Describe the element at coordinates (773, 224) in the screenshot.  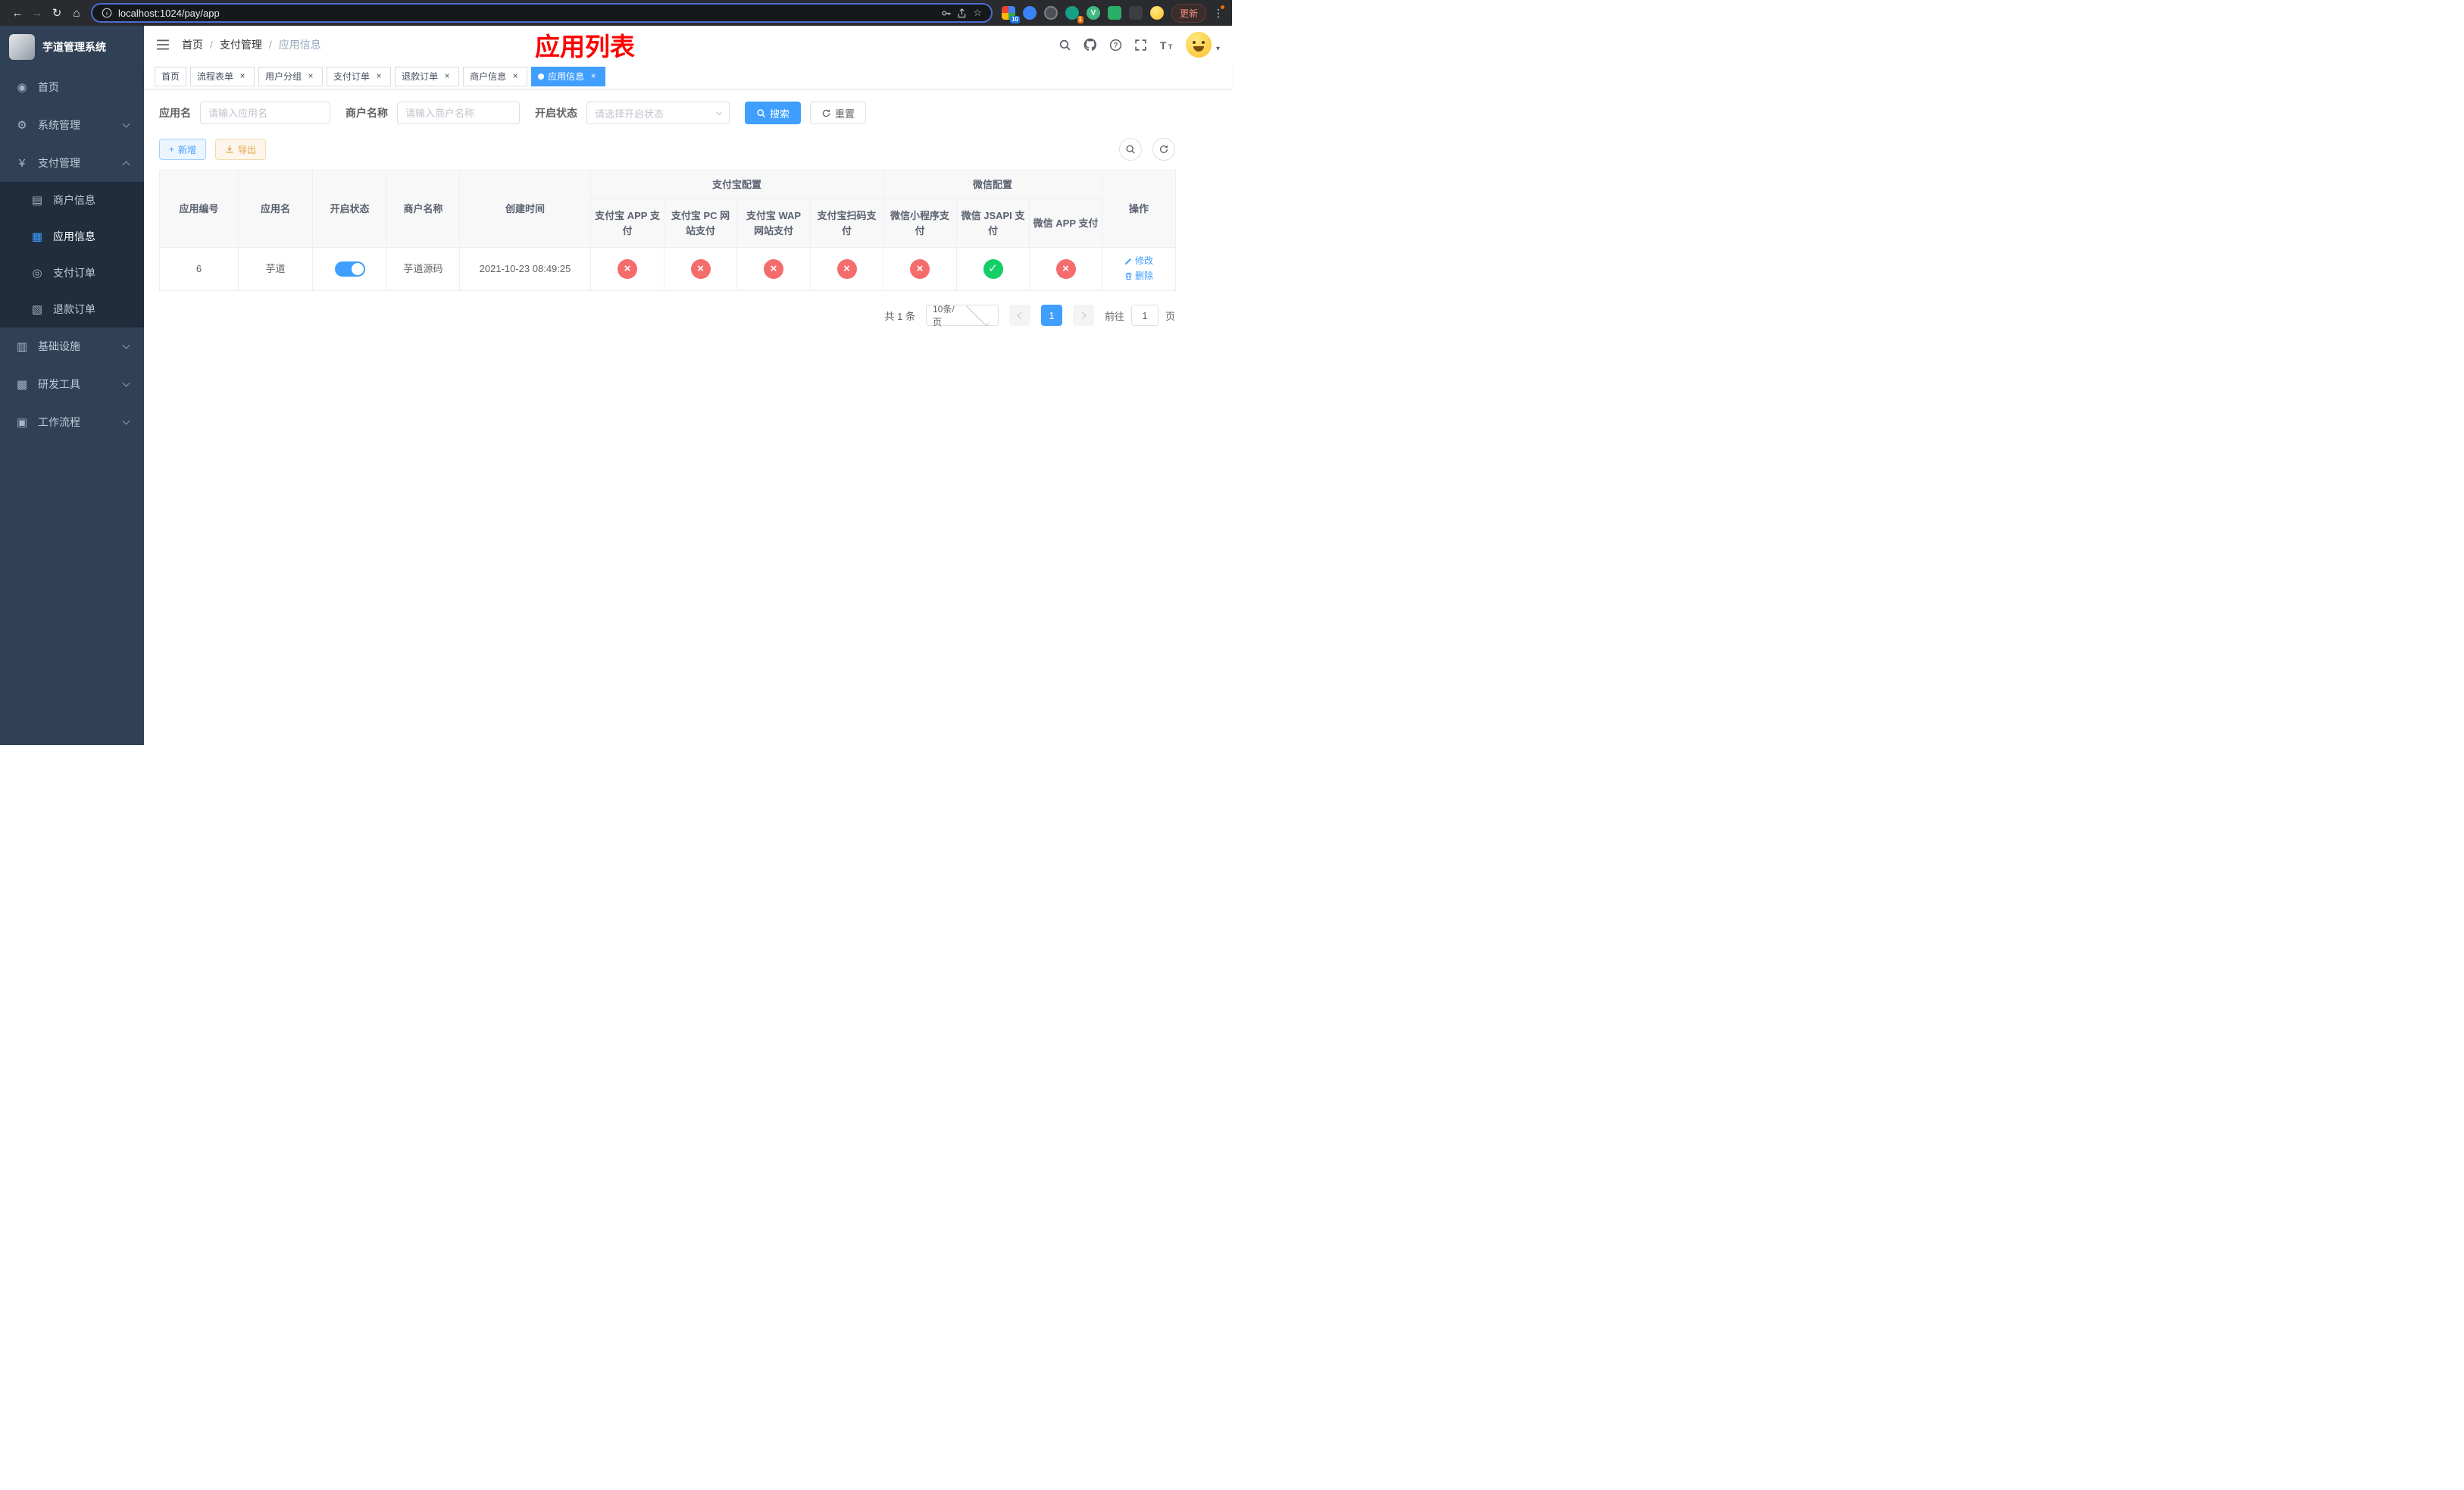
I see `column-header-alipay-wap: 支付宝 WAP 网站支付` at that location.